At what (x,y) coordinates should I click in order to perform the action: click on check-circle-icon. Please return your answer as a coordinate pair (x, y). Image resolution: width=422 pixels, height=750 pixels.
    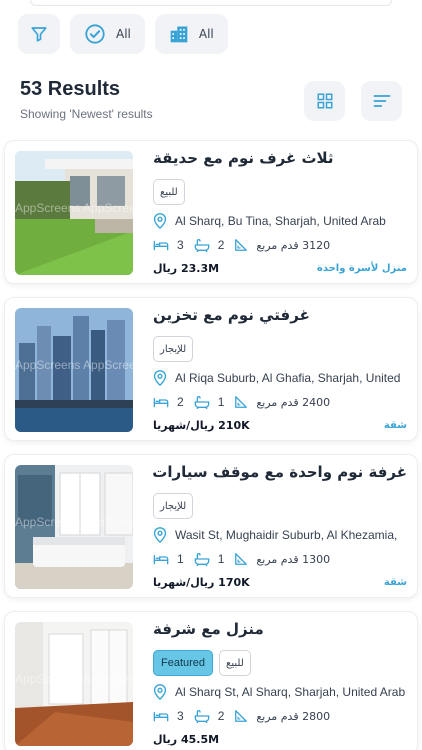
    Looking at the image, I should click on (95, 34).